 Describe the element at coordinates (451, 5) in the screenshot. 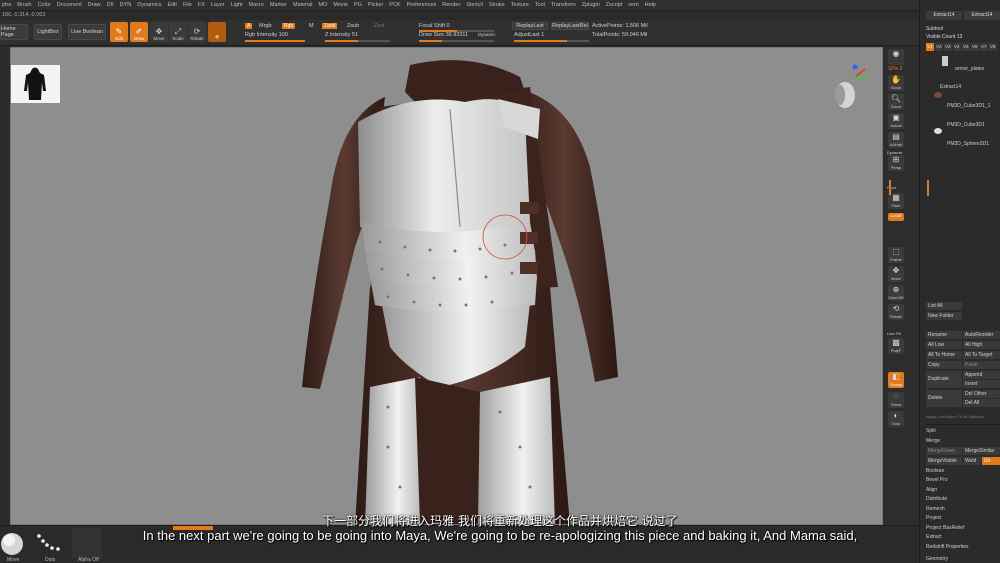

I see `menu-item: Render` at that location.